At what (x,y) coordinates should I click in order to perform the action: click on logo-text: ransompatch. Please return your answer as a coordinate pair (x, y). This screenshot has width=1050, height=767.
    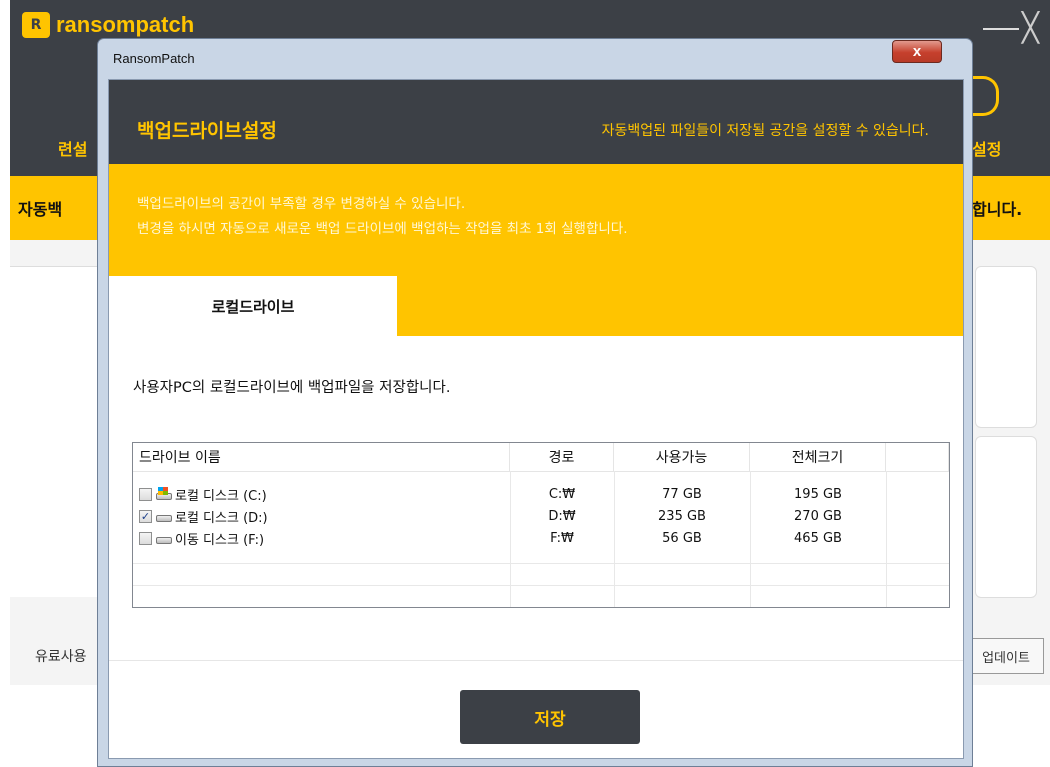
    Looking at the image, I should click on (125, 24).